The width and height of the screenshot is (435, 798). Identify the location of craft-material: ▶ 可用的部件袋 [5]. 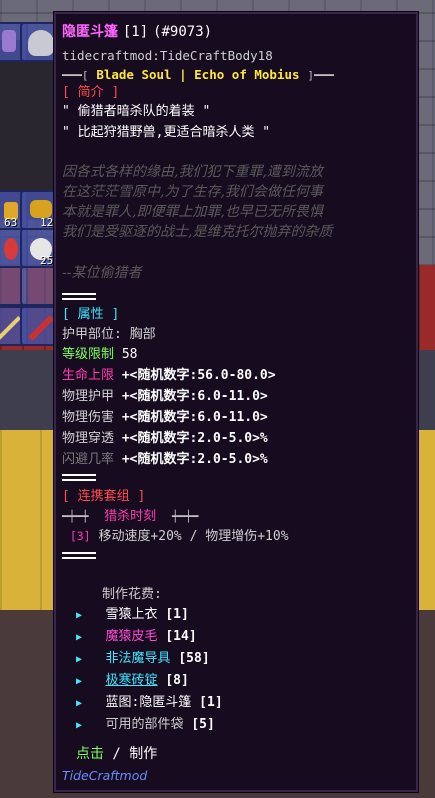
(145, 725).